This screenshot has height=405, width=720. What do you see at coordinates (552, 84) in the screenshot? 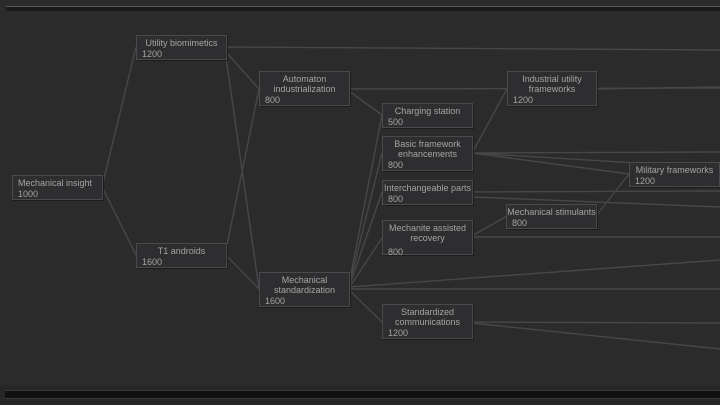
I see `node-name: Industrial utility frameworks` at bounding box center [552, 84].